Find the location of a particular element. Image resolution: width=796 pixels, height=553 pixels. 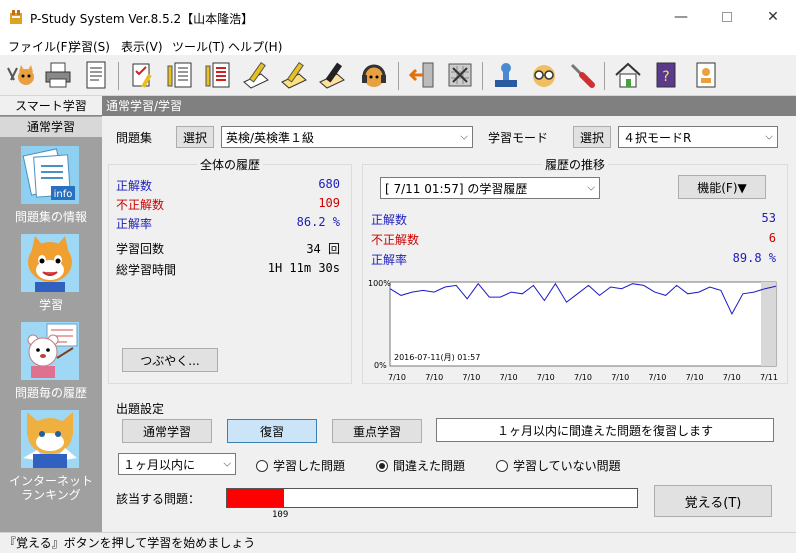

toolbar-home-button is located at coordinates (628, 75).